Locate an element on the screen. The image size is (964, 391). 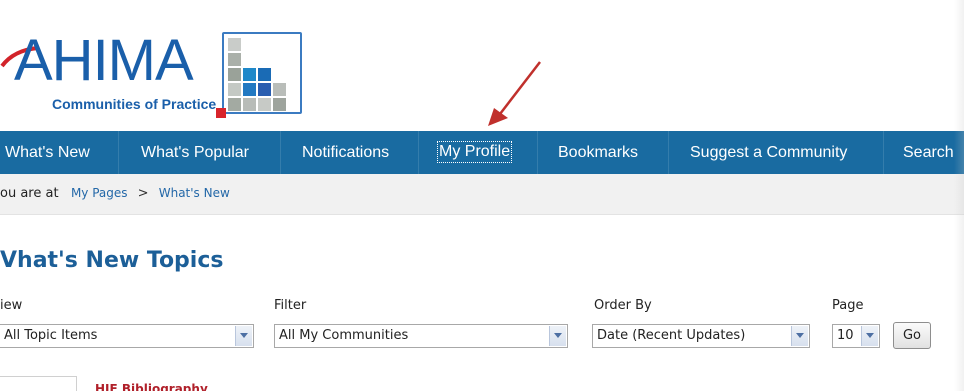
order-by-select: Date (Recent Updates) is located at coordinates (701, 336).